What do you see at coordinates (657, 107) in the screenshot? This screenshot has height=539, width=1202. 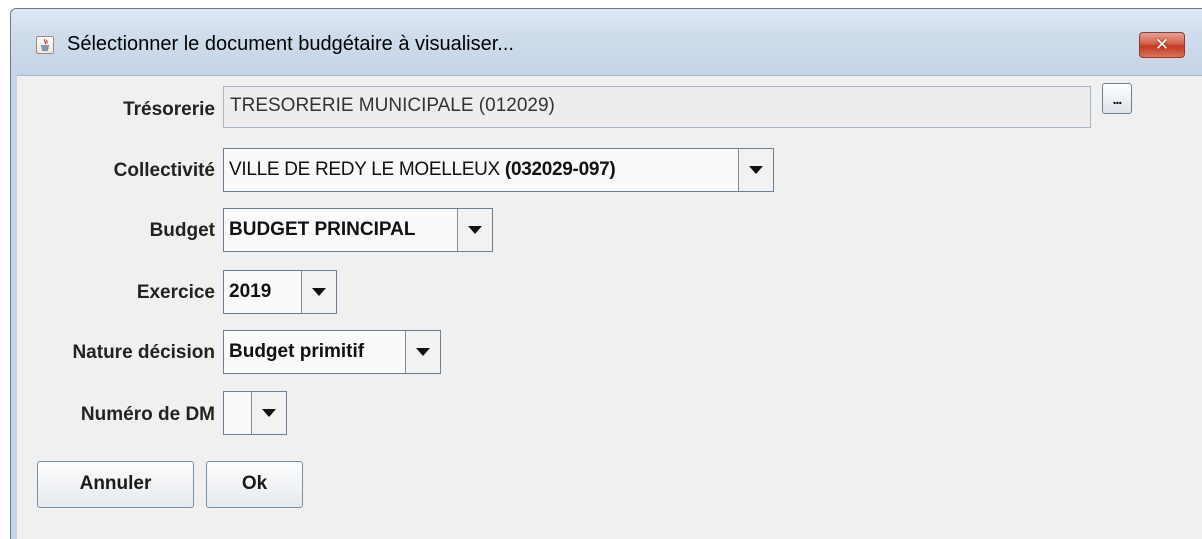 I see `tresorerie-field: TRESORERIE MUNICIPALE (012029)` at bounding box center [657, 107].